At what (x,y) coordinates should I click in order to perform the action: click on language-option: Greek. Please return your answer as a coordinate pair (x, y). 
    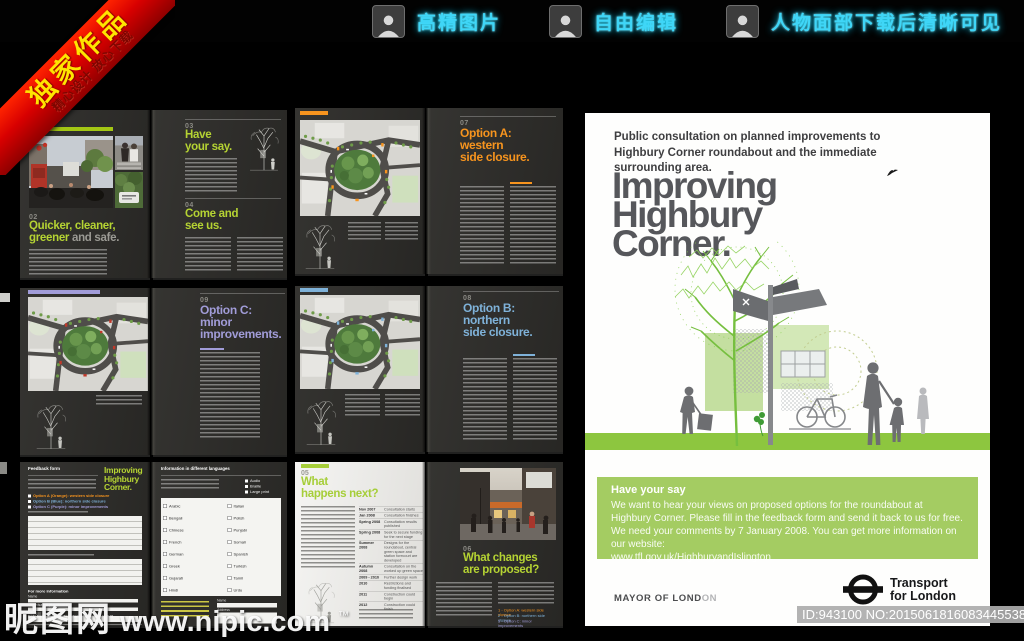
    Looking at the image, I should click on (191, 566).